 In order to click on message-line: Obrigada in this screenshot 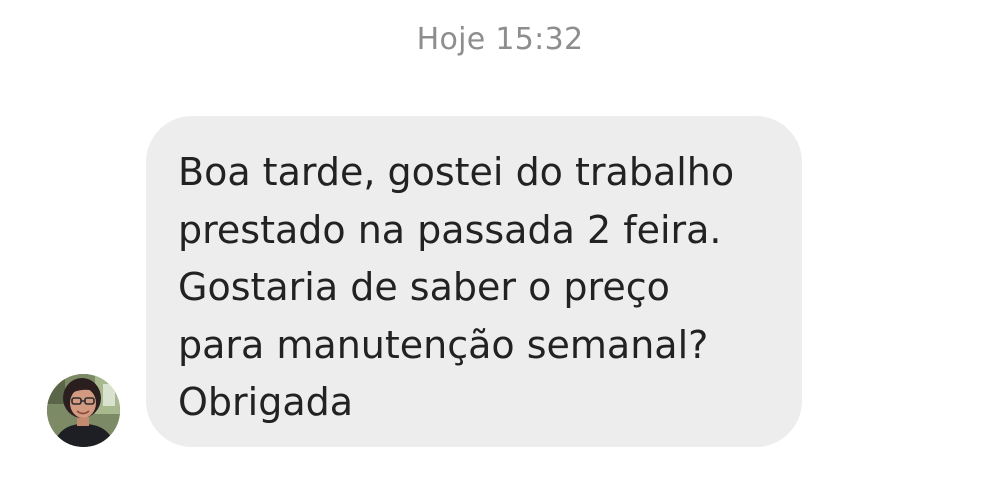, I will do `click(266, 402)`.